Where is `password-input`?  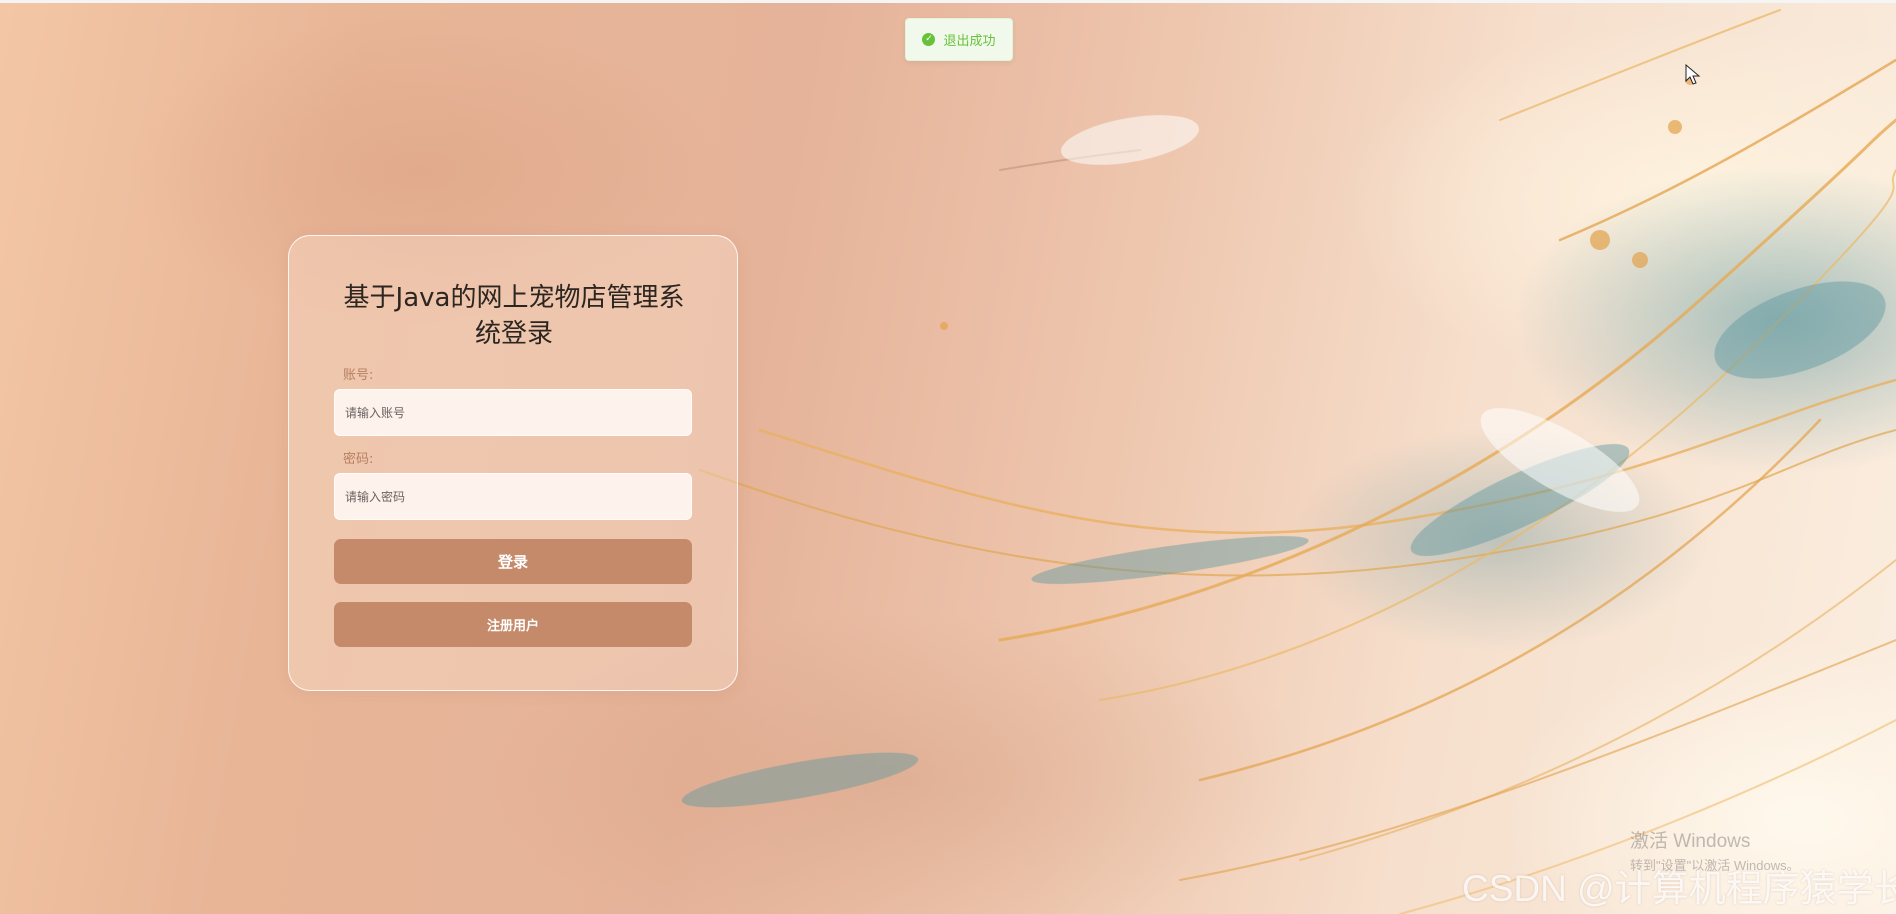
password-input is located at coordinates (513, 496).